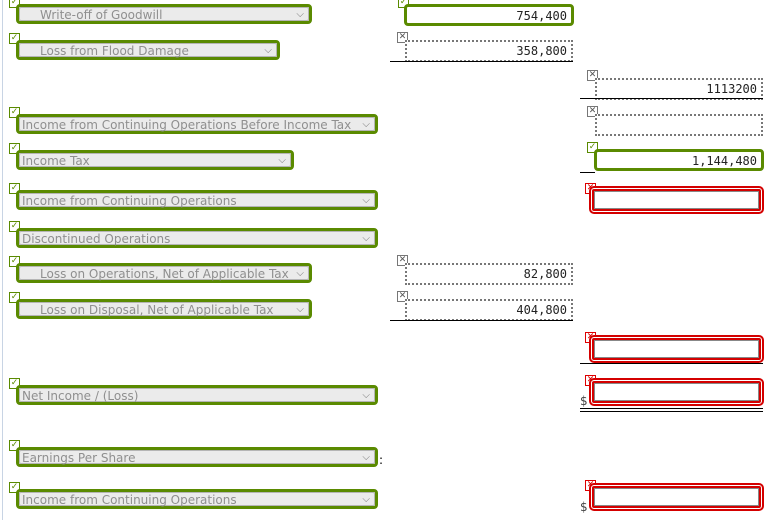  I want to click on dropdown-discontinued-ops: Discontinued Operations ⌵, so click(197, 238).